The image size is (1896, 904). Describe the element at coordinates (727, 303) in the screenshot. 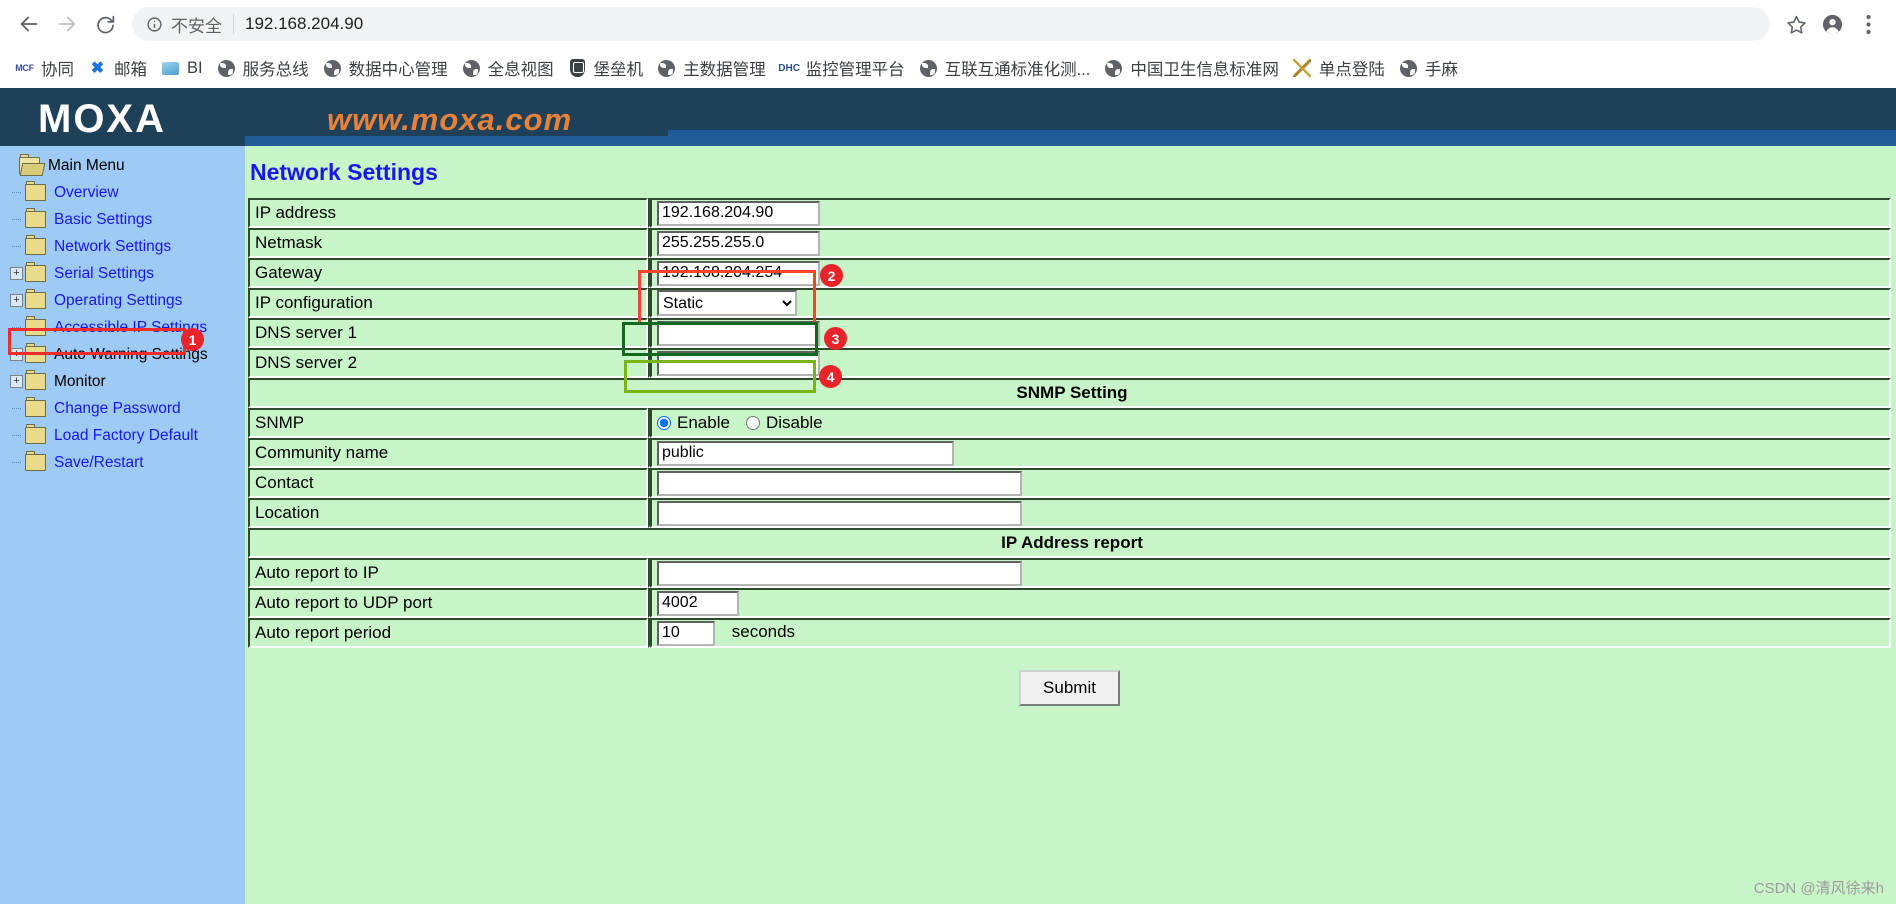

I see `ip-configuration-select: Static` at that location.